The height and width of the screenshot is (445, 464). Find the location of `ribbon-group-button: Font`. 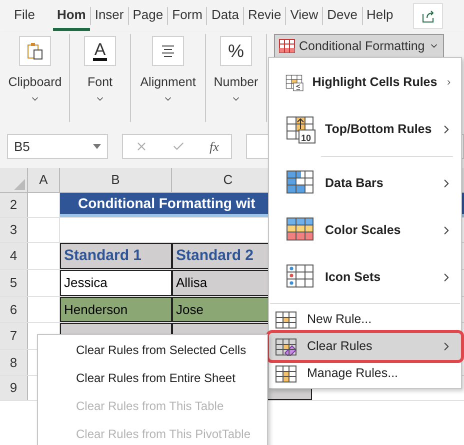

ribbon-group-button: Font is located at coordinates (99, 82).